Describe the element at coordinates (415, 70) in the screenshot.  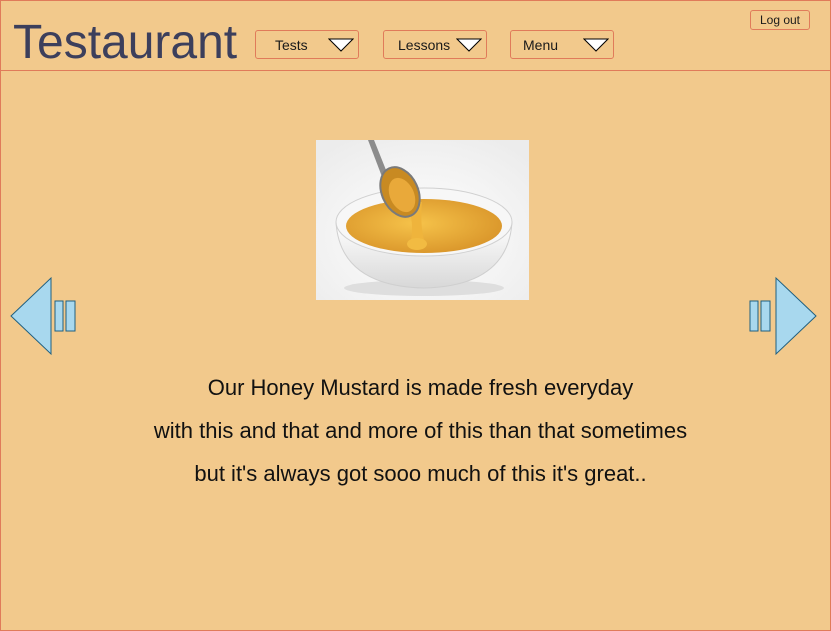
I see `header-divider` at that location.